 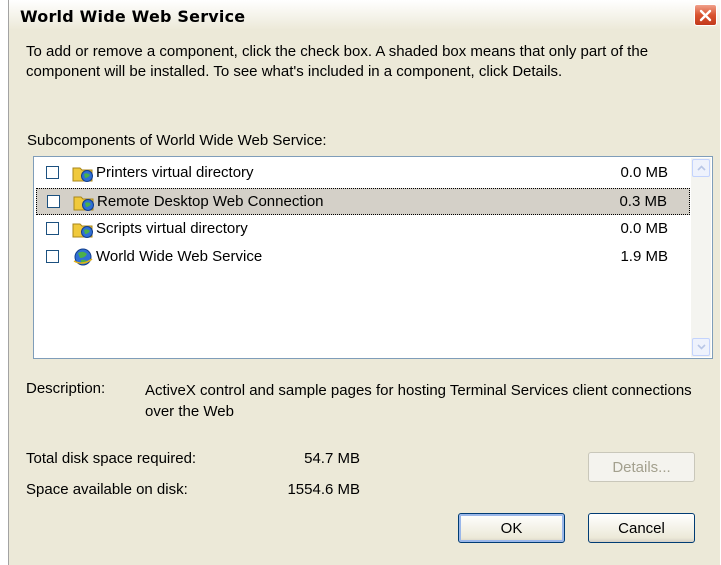 I want to click on component-label: Printers virtual directory, so click(x=175, y=172).